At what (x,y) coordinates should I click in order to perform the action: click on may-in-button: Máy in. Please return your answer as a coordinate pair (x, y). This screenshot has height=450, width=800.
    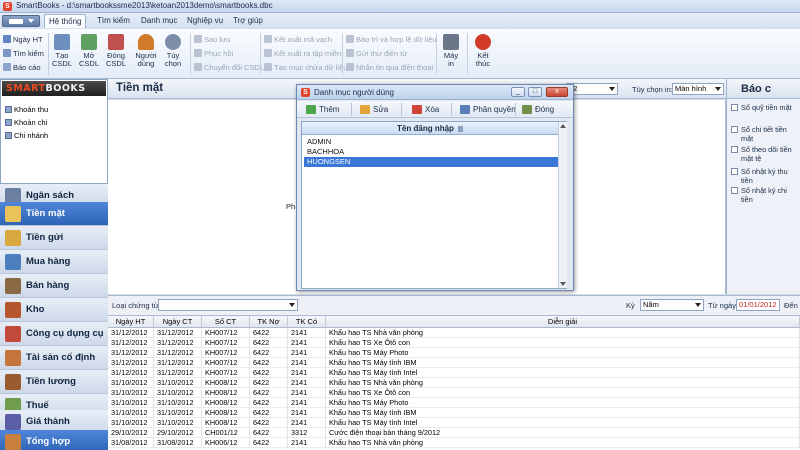
    Looking at the image, I should click on (451, 51).